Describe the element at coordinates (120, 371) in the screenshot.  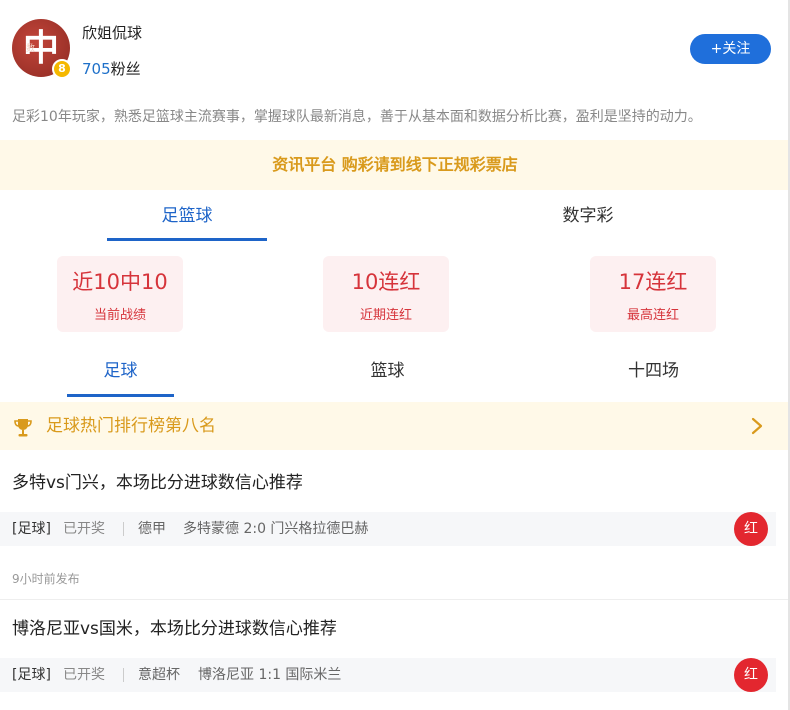
I see `tab-football: 足球` at that location.